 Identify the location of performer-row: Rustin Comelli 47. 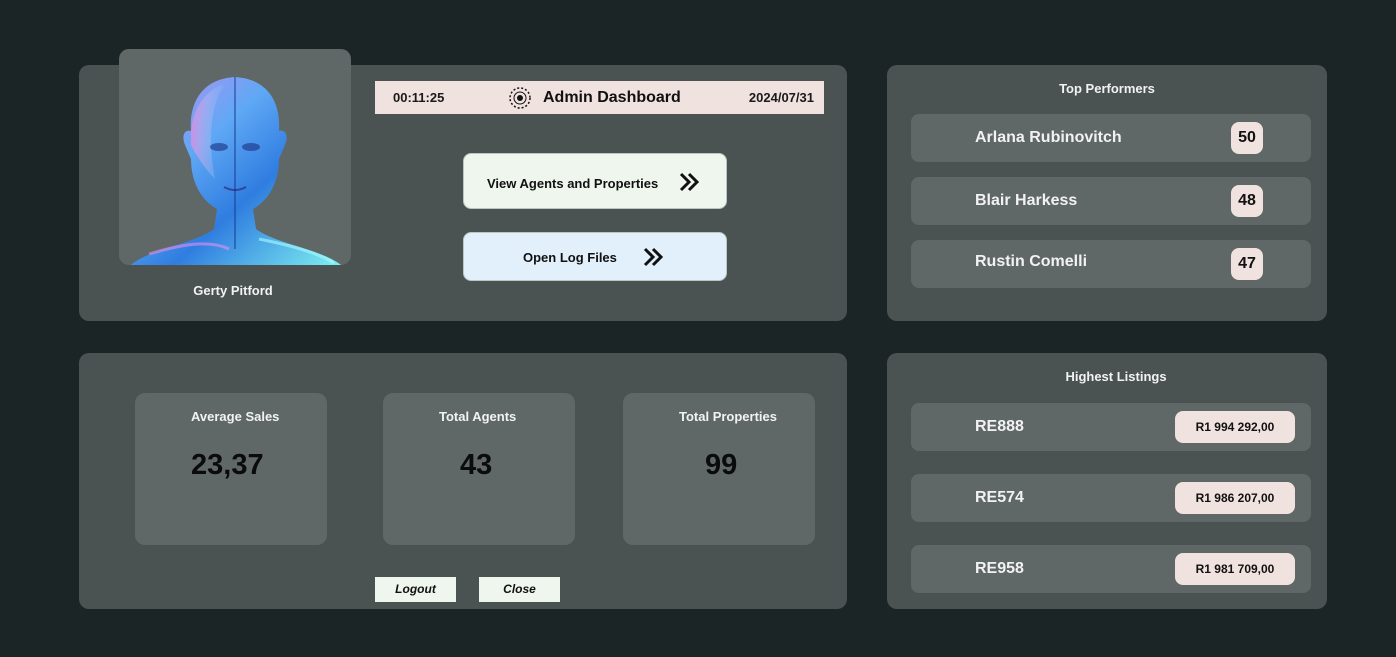
(1111, 264).